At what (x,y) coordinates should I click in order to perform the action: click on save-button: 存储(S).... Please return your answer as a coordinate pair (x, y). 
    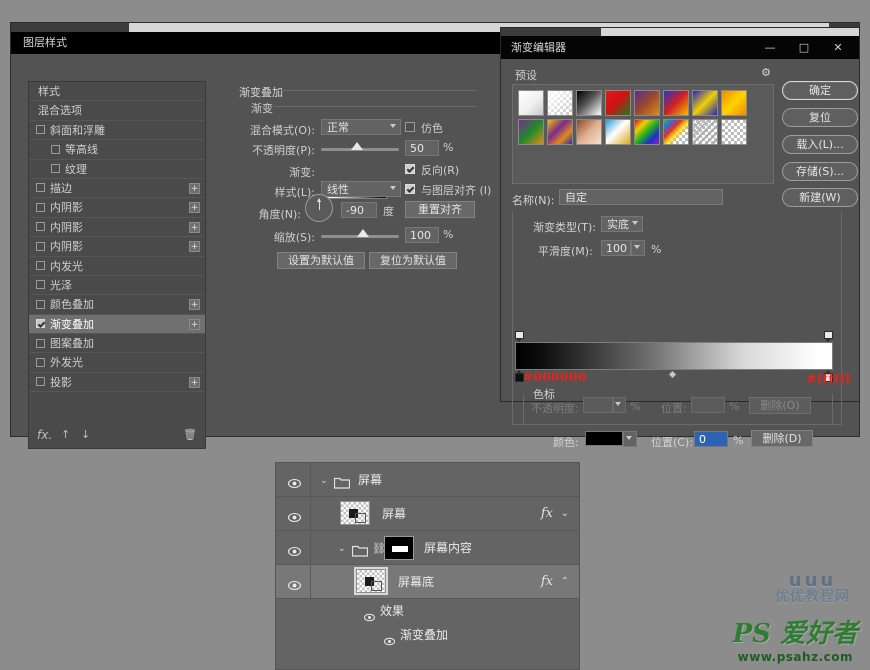
    Looking at the image, I should click on (820, 171).